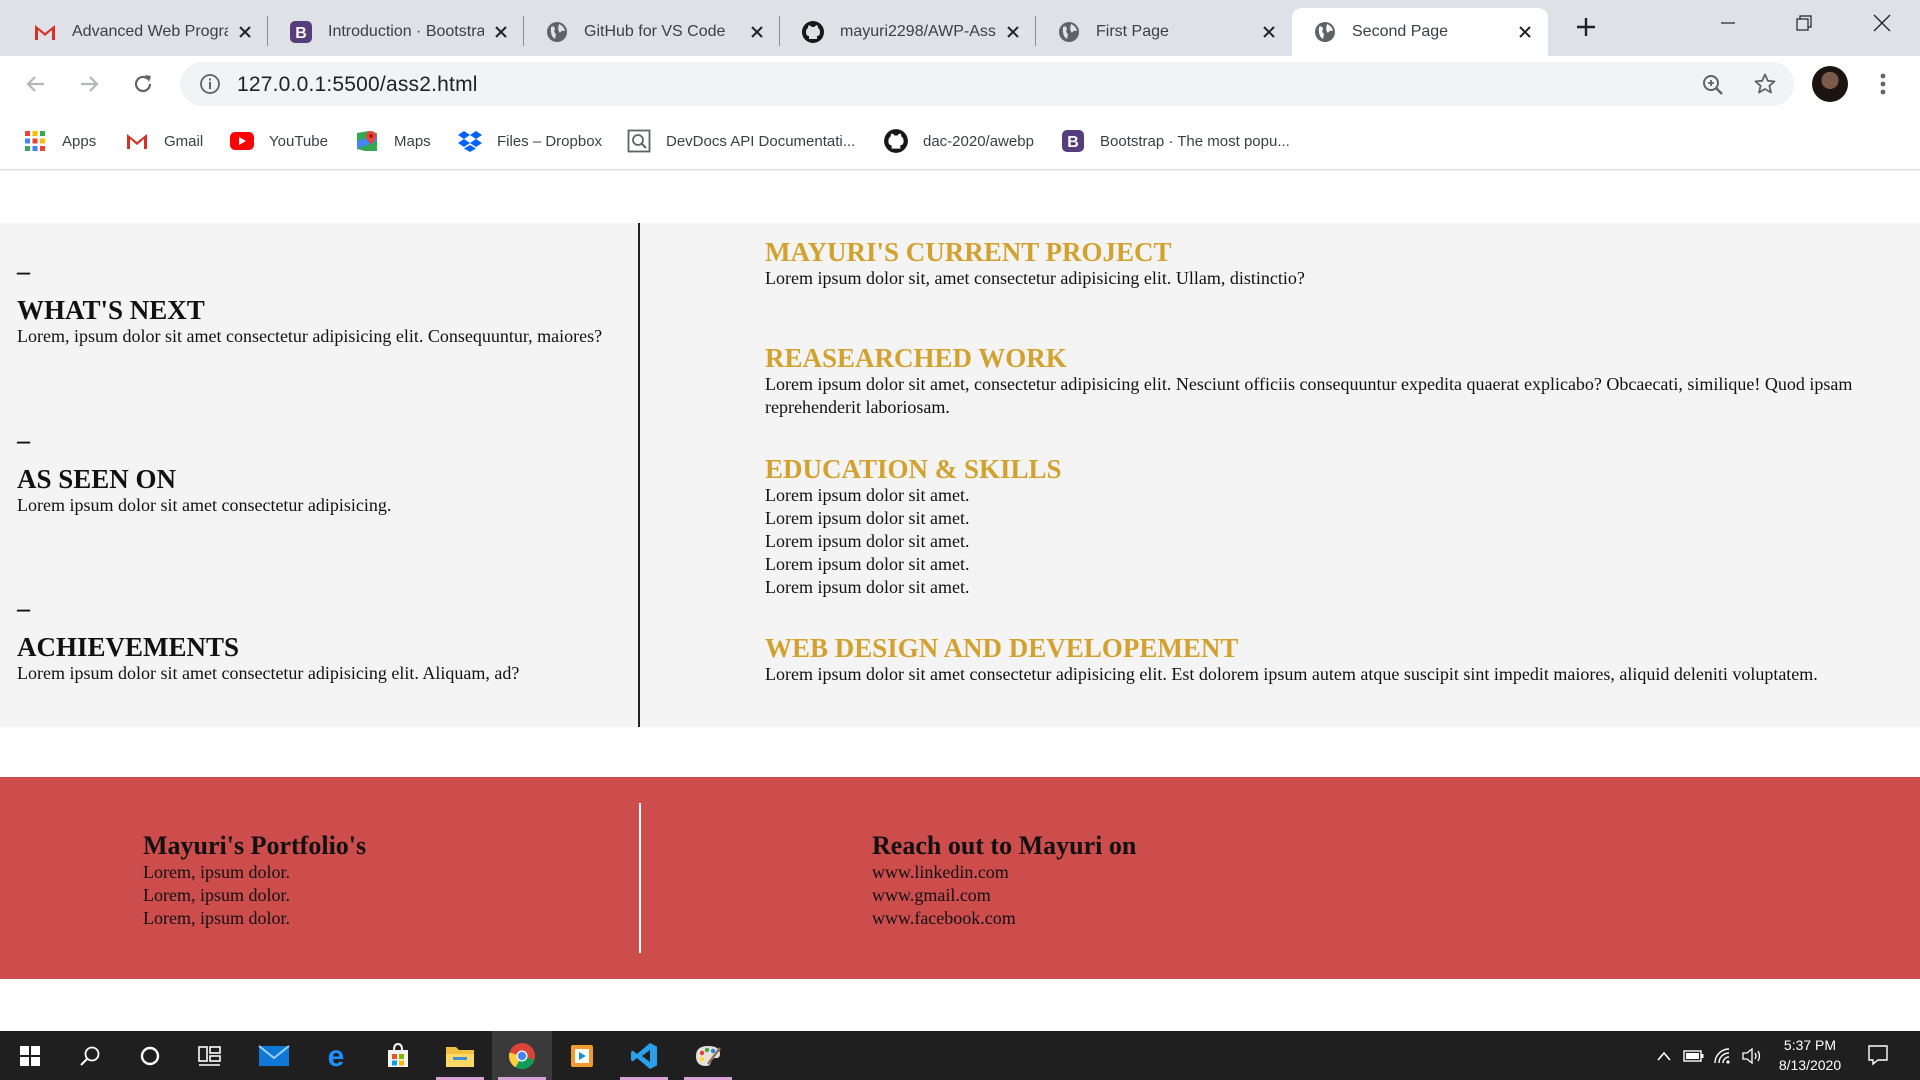  Describe the element at coordinates (367, 141) in the screenshot. I see `maps-icon` at that location.